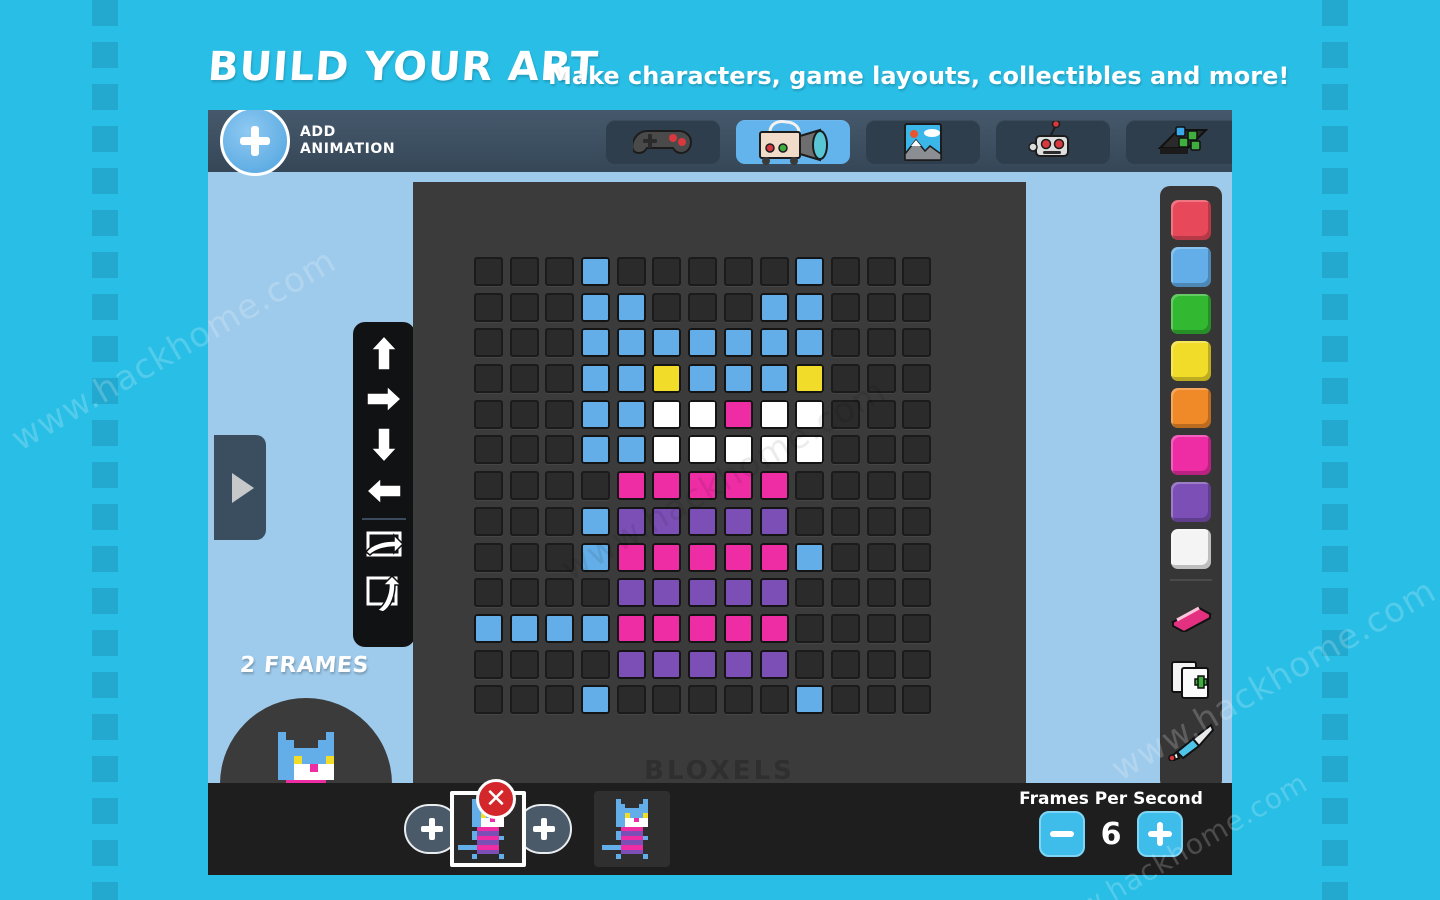 The width and height of the screenshot is (1440, 900). I want to click on nudge-up-tool, so click(384, 353).